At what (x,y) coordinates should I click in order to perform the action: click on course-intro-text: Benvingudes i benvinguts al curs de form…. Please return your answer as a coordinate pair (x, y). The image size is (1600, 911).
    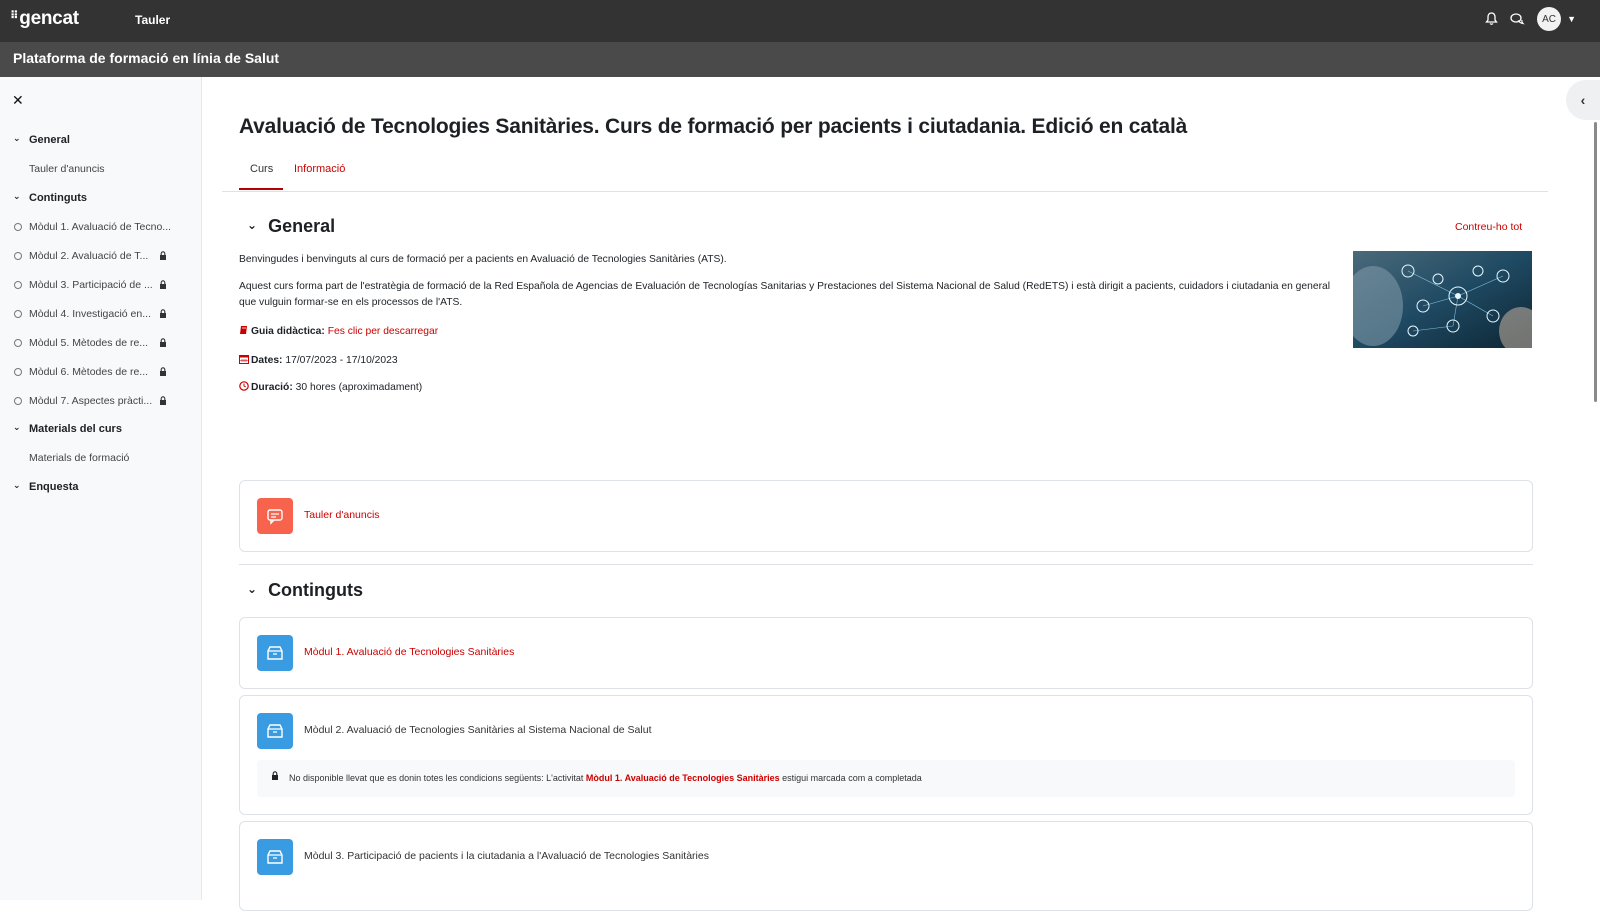
    Looking at the image, I should click on (483, 259).